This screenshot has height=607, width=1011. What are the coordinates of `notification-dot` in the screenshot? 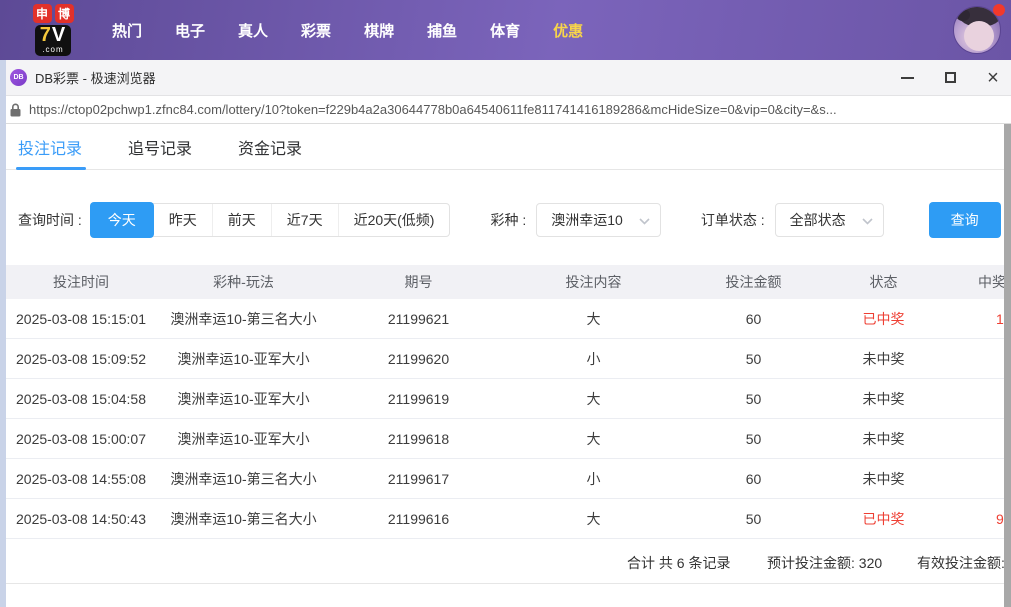 It's located at (999, 10).